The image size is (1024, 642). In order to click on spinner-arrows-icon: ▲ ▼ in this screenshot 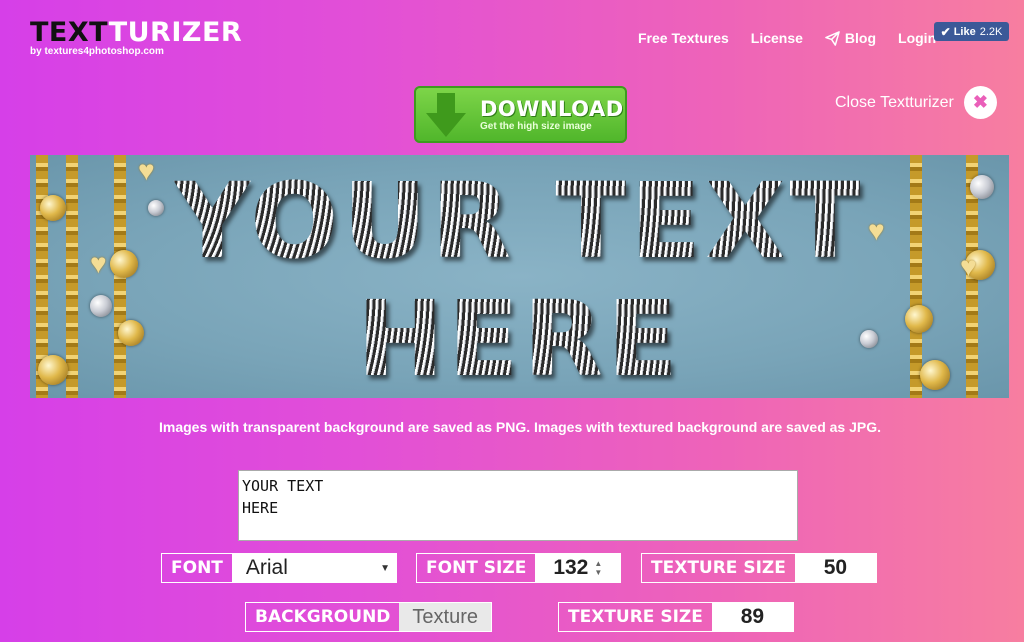, I will do `click(598, 568)`.